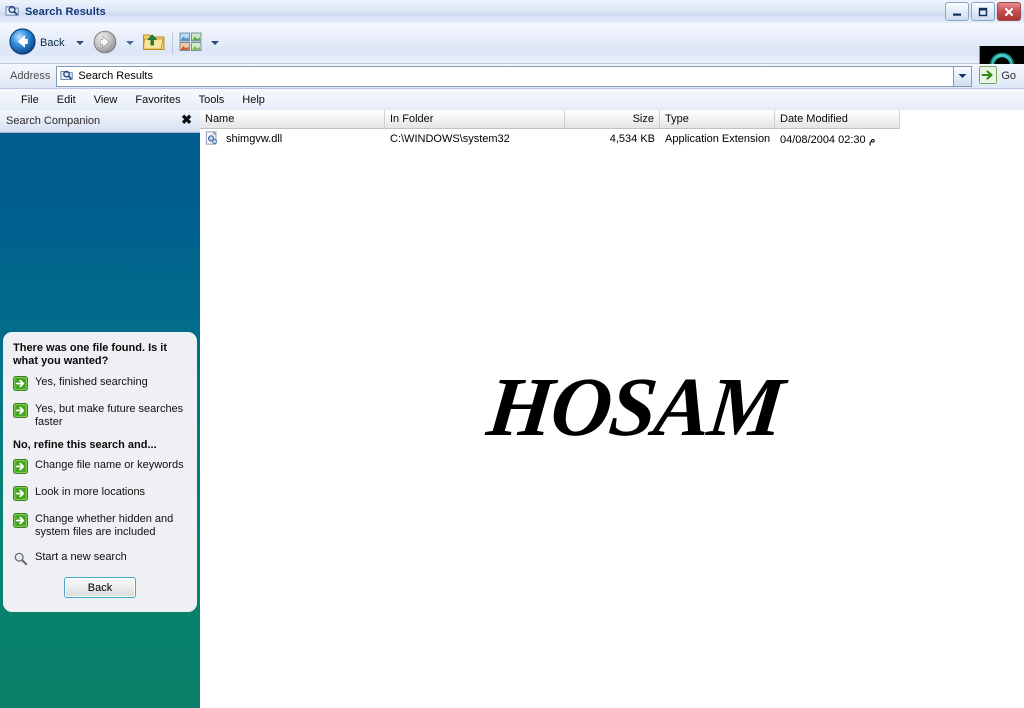 This screenshot has height=708, width=1024. Describe the element at coordinates (635, 407) in the screenshot. I see `hosam-script-overlay: HOSAM` at that location.